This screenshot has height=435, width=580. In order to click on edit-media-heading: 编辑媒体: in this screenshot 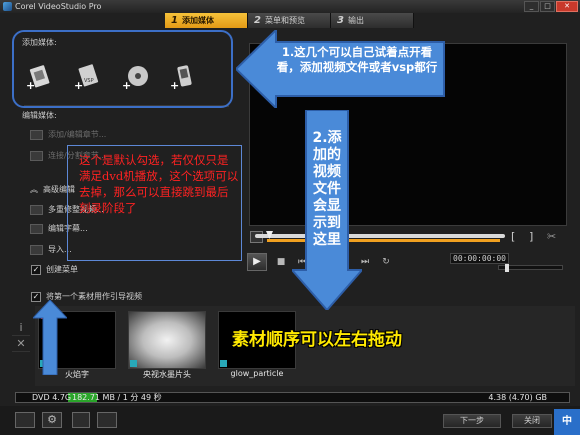, I will do `click(39, 115)`.